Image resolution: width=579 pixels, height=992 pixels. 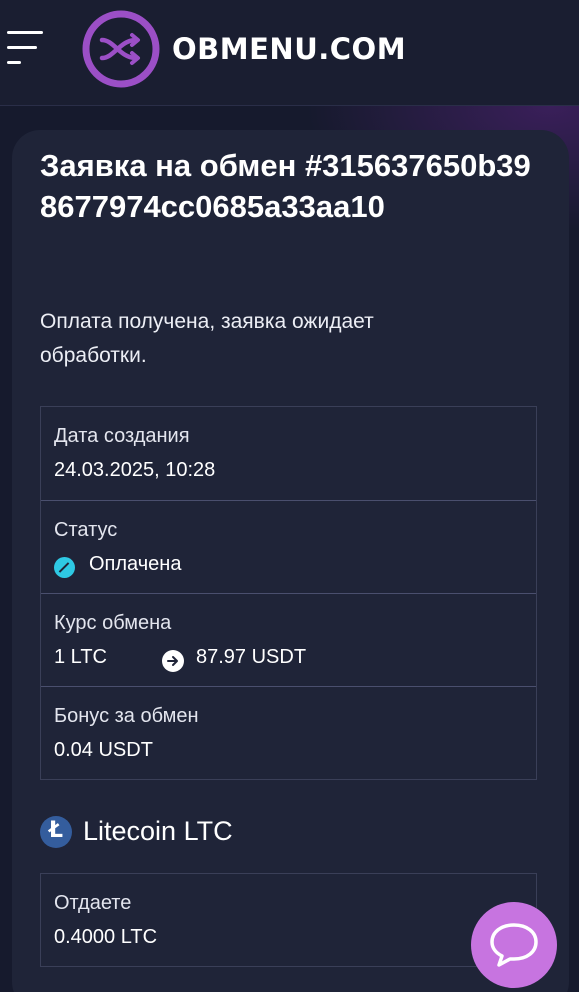 I want to click on litecoin-glyph: Ł, so click(x=56, y=830).